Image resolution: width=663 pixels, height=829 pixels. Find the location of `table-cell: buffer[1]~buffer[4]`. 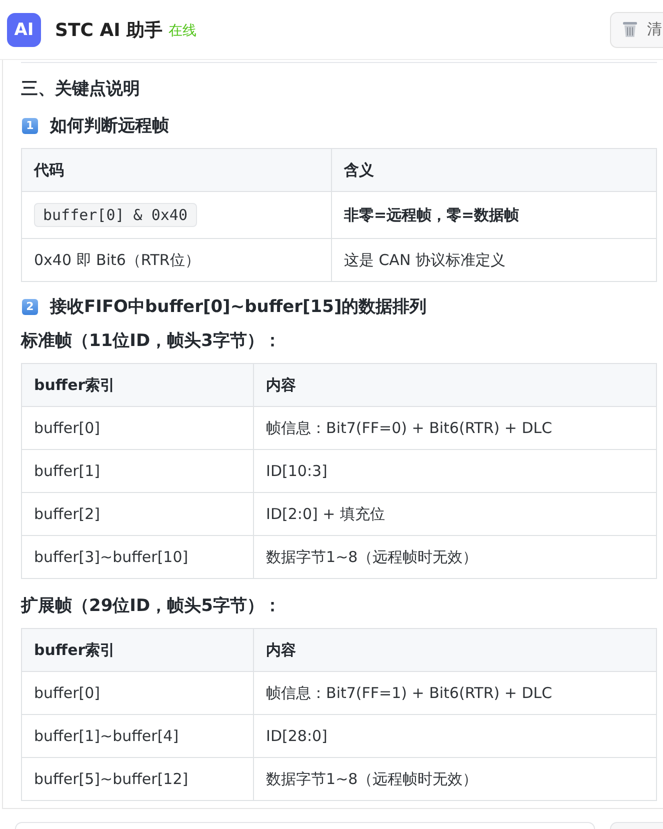

table-cell: buffer[1]~buffer[4] is located at coordinates (138, 736).